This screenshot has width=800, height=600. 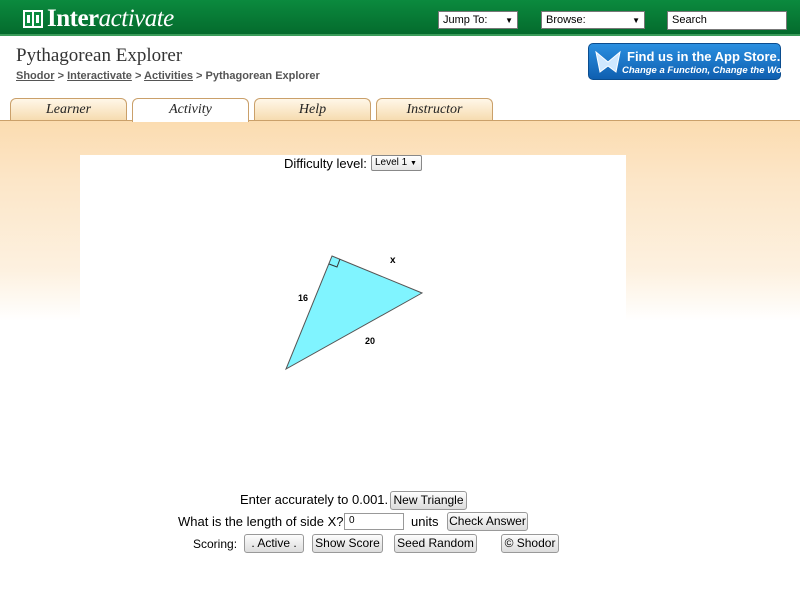 I want to click on browse-select: Browse: ▼, so click(x=593, y=20).